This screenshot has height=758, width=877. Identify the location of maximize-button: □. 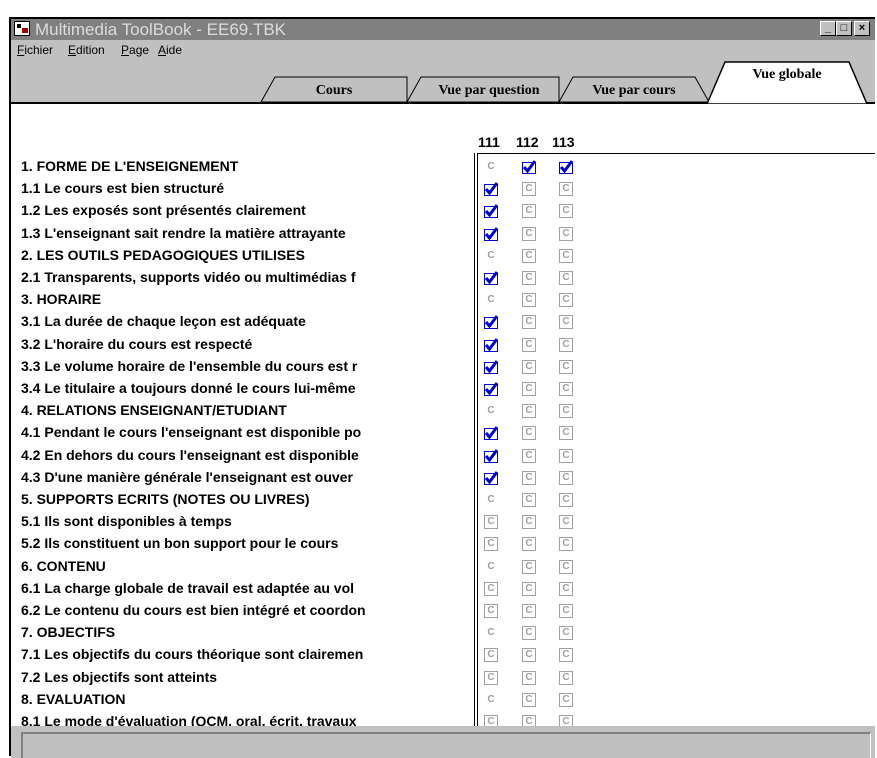
(844, 28).